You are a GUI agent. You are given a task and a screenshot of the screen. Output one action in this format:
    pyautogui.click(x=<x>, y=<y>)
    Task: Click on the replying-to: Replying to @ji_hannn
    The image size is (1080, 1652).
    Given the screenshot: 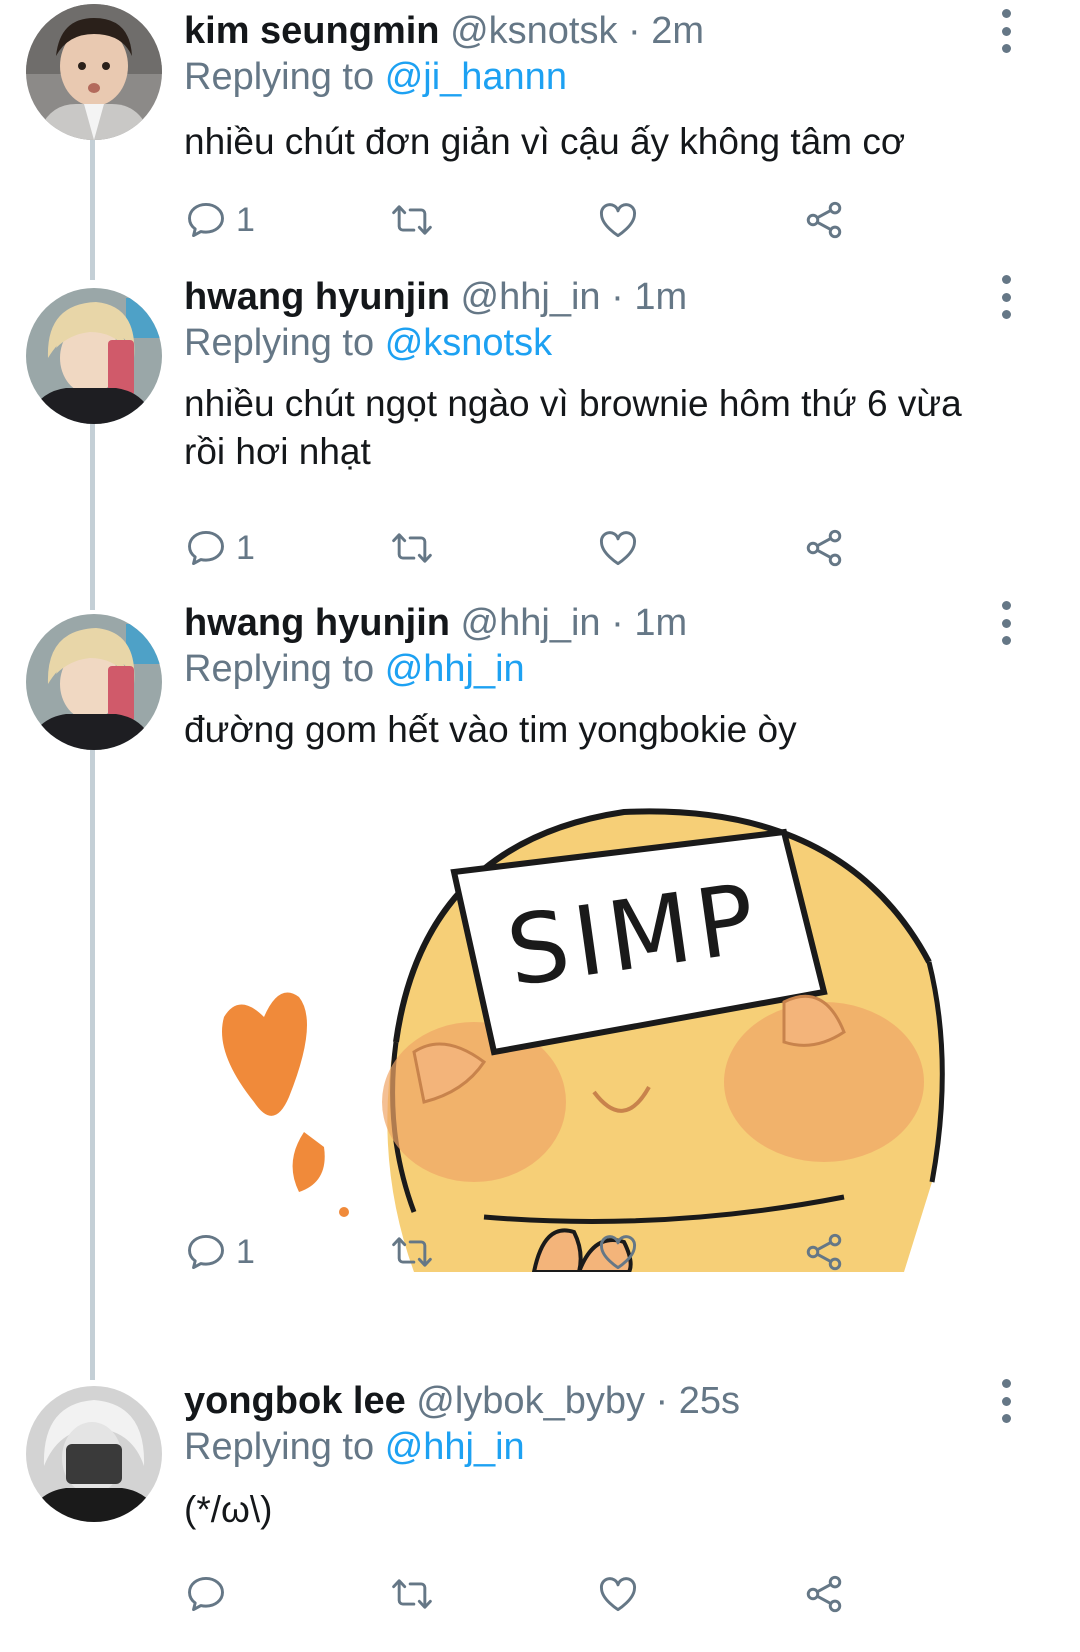 What is the action you would take?
    pyautogui.click(x=375, y=77)
    